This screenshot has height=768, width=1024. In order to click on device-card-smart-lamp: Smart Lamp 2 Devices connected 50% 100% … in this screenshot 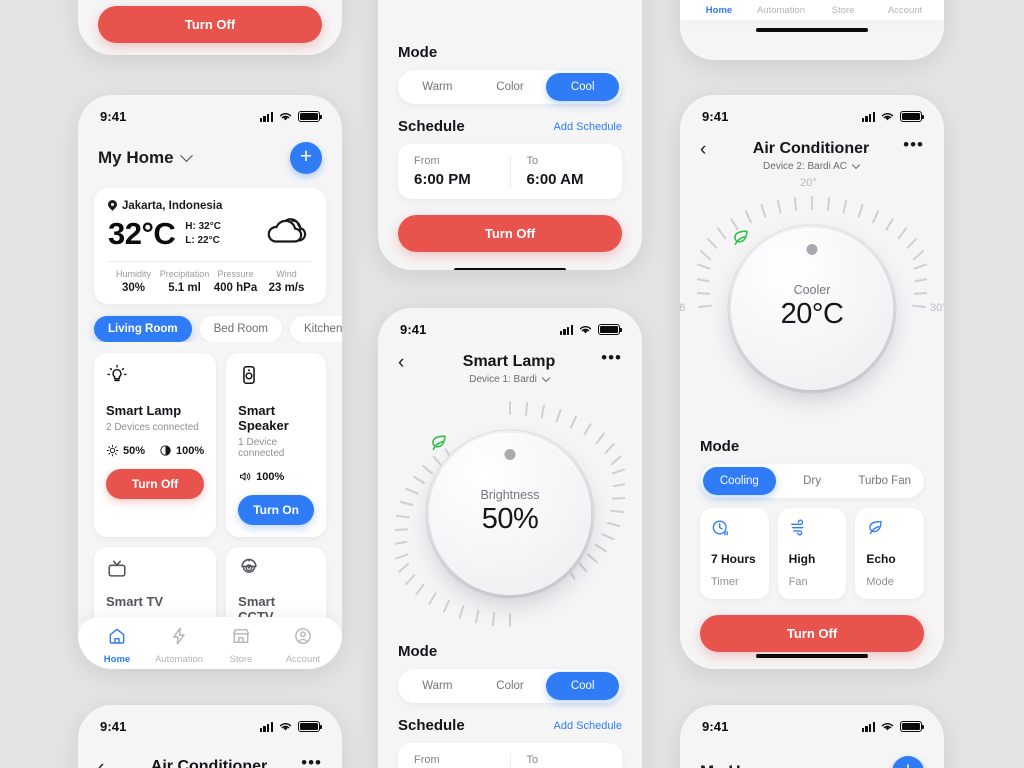, I will do `click(155, 445)`.